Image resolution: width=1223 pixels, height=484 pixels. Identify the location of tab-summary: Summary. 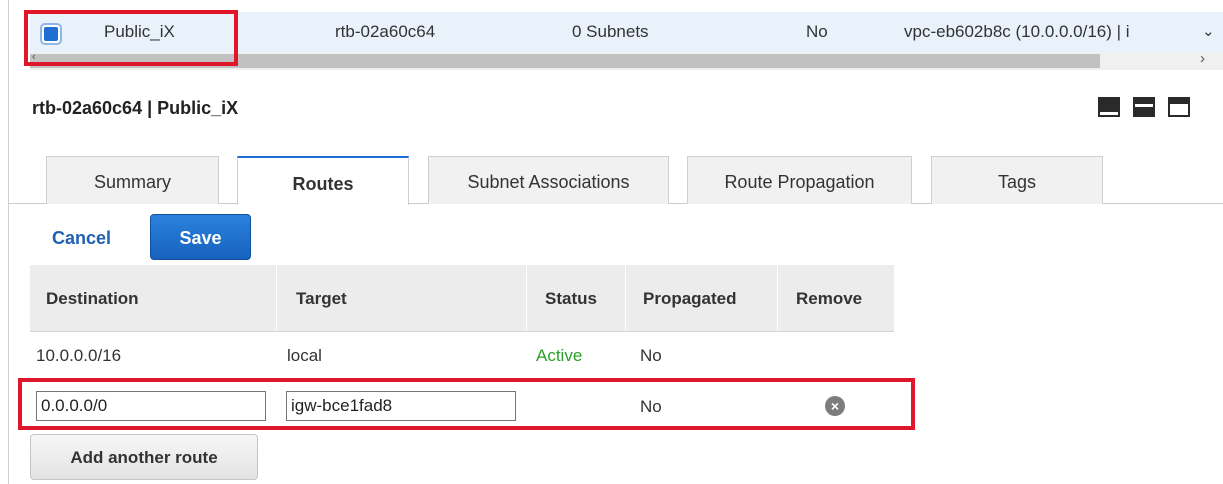
(132, 180).